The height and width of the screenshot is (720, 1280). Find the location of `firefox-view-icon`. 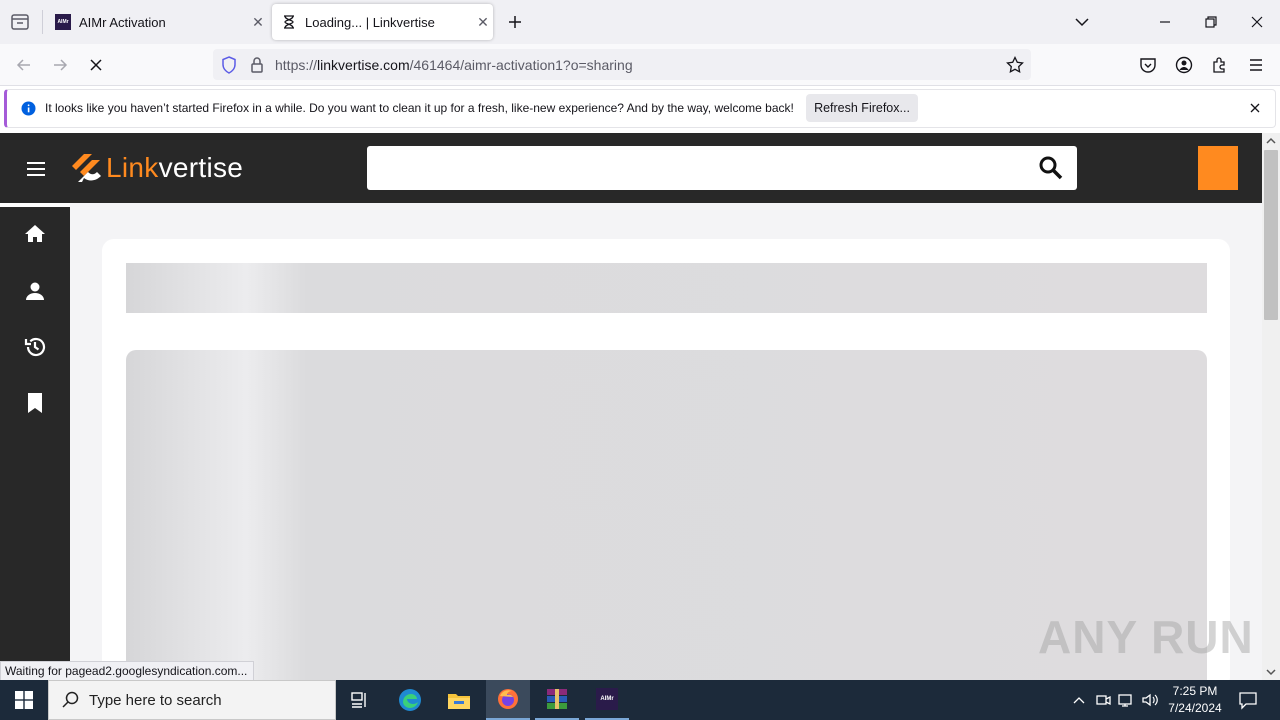

firefox-view-icon is located at coordinates (20, 22).